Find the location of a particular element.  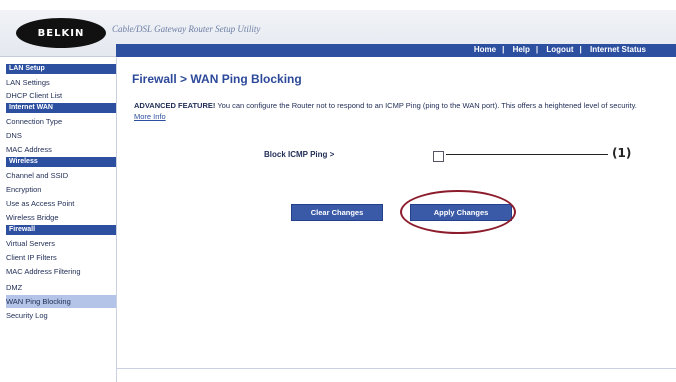

callout-line is located at coordinates (527, 154).